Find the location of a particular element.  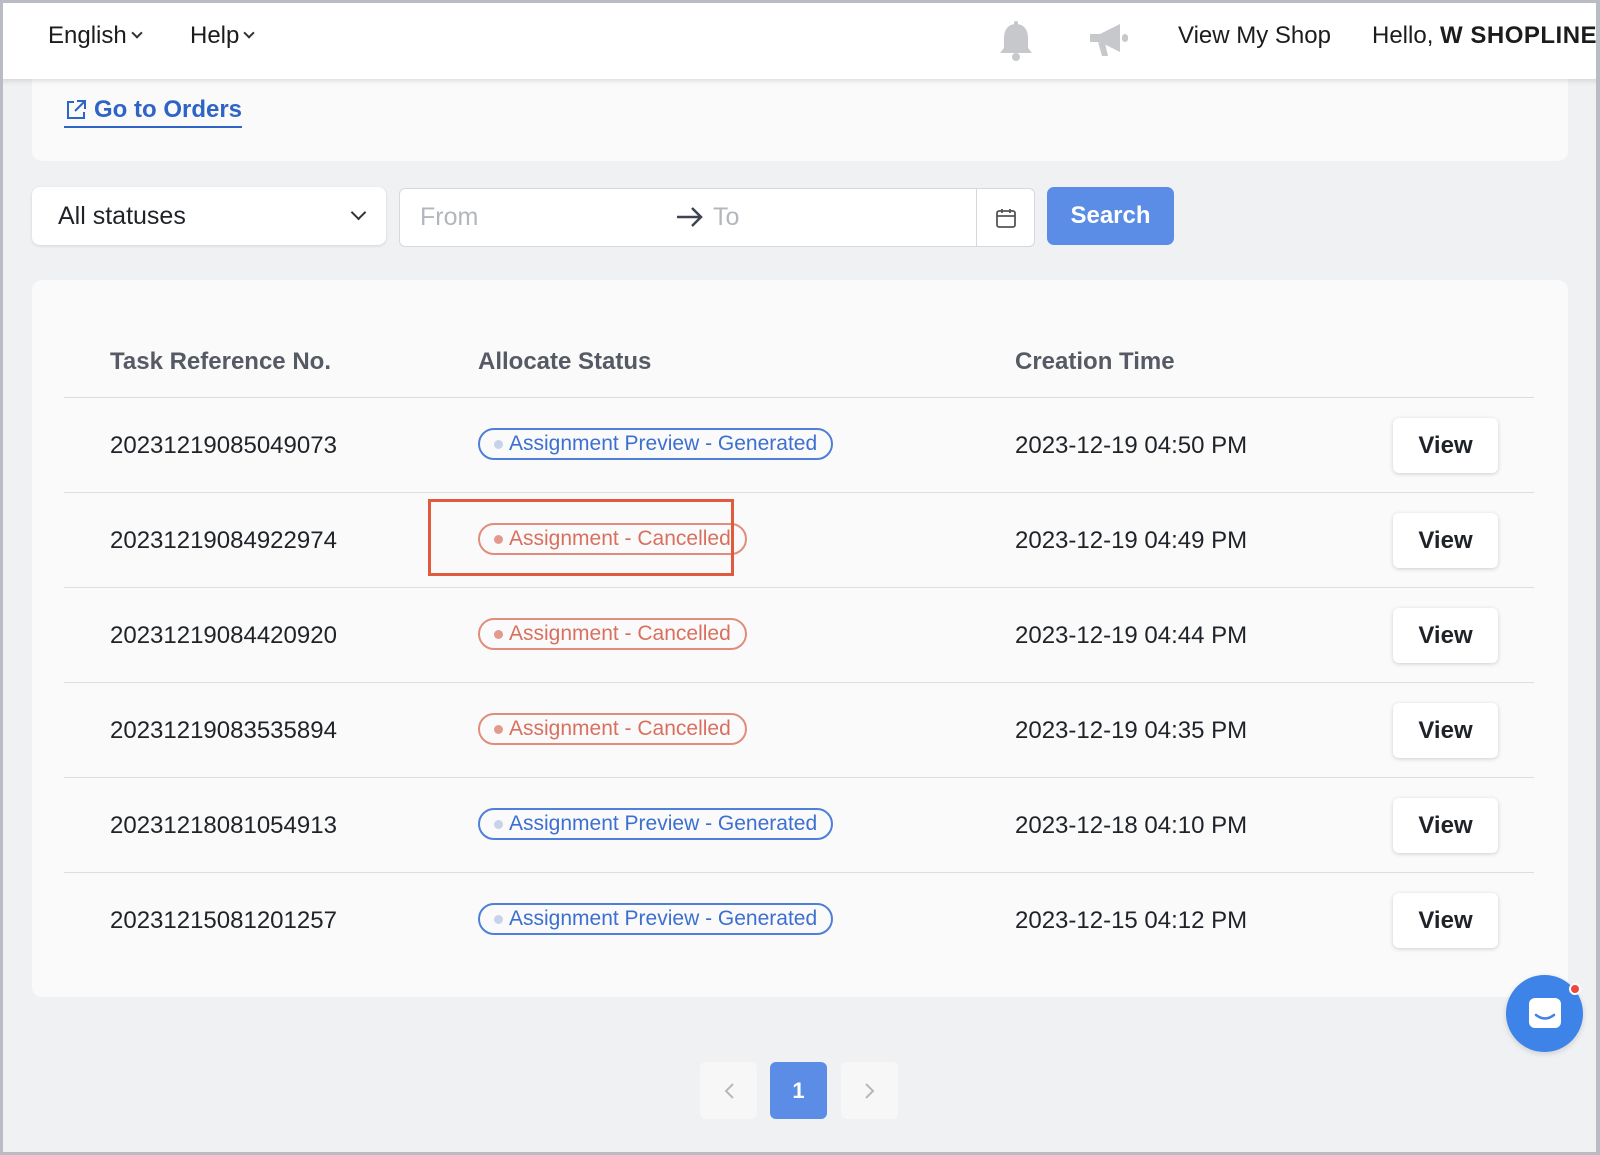

to-date-input: To is located at coordinates (726, 217).